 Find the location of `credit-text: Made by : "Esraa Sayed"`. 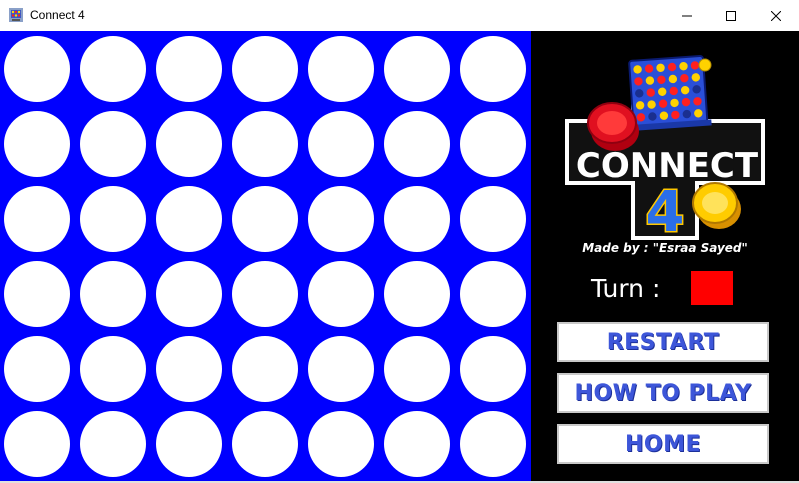

credit-text: Made by : "Esraa Sayed" is located at coordinates (665, 248).